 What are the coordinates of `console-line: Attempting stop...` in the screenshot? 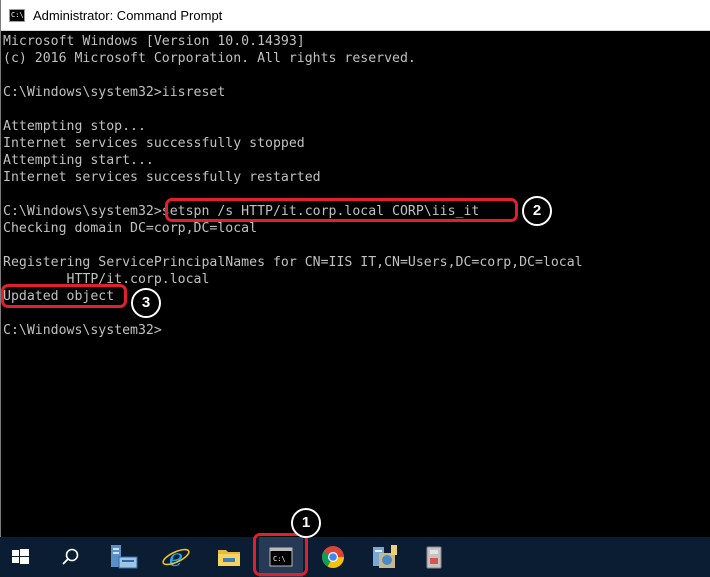 It's located at (74, 126).